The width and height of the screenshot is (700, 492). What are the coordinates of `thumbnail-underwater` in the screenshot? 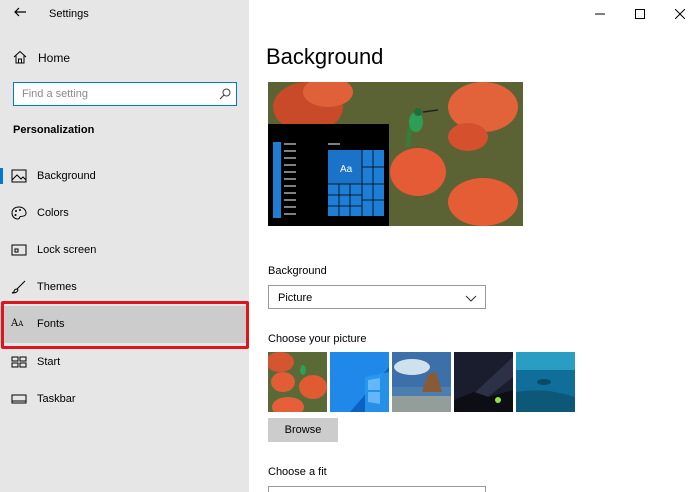 It's located at (545, 382).